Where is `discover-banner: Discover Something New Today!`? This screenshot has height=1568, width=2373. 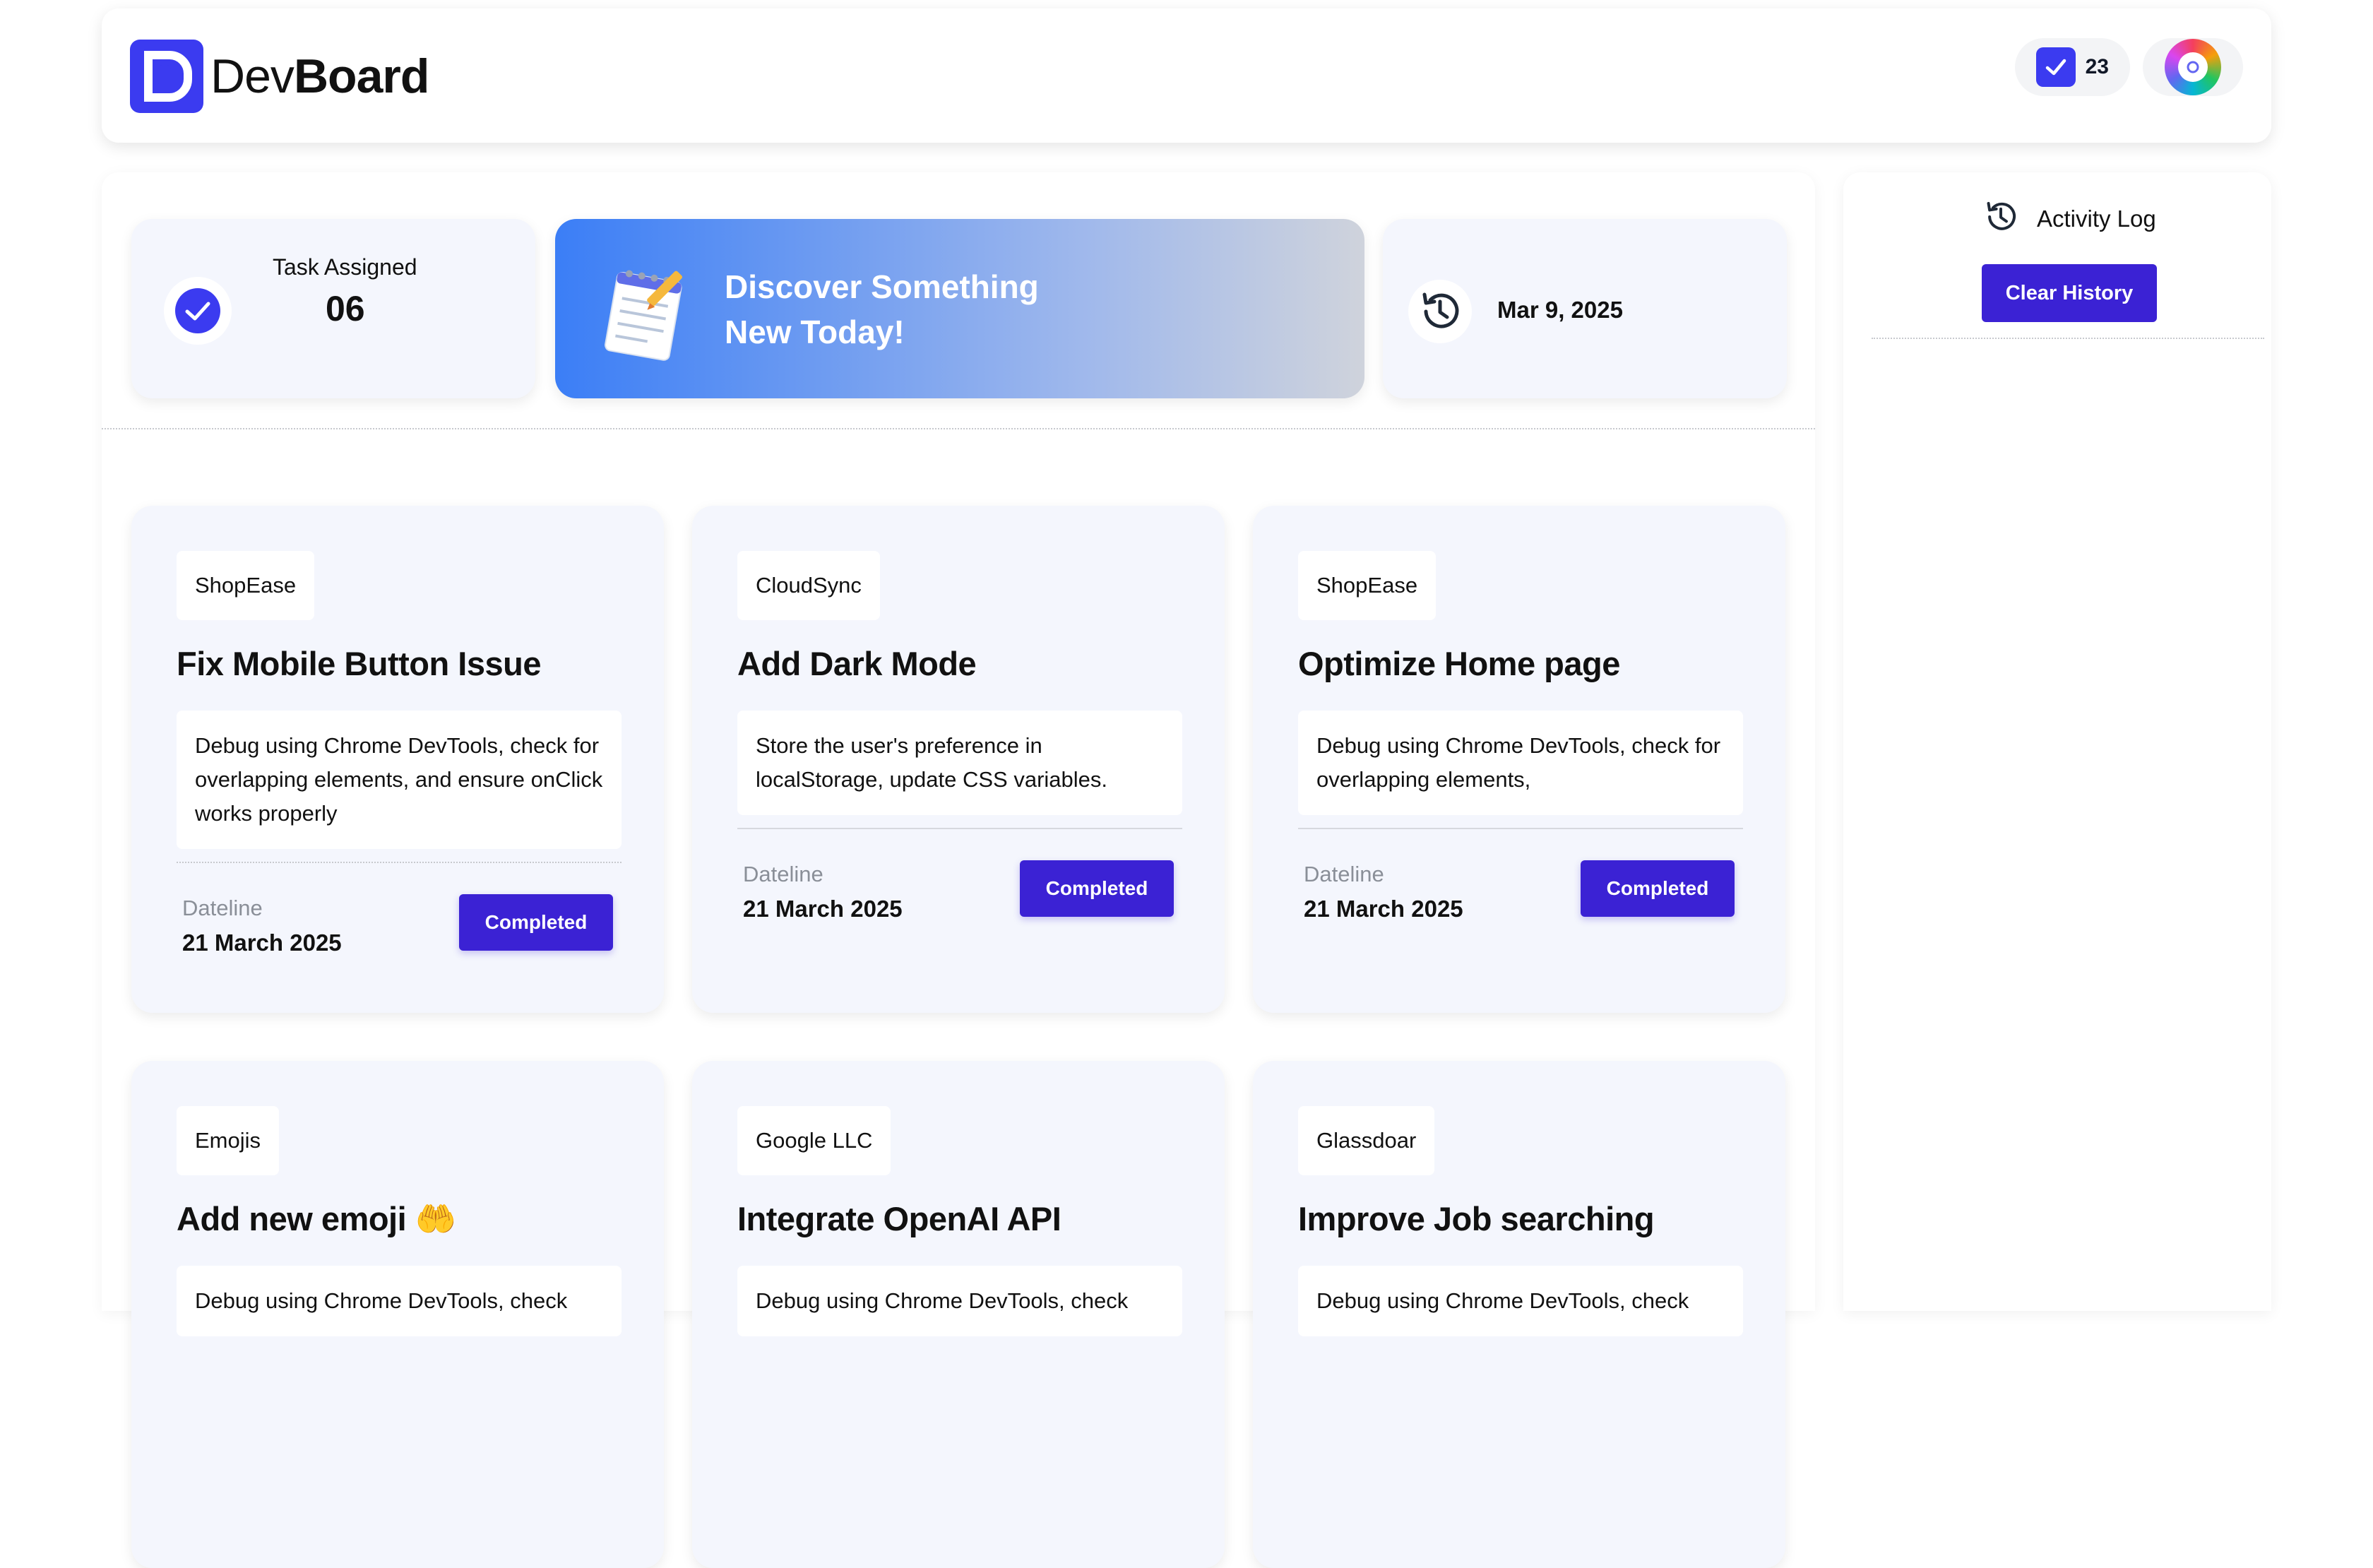
discover-banner: Discover Something New Today! is located at coordinates (959, 308).